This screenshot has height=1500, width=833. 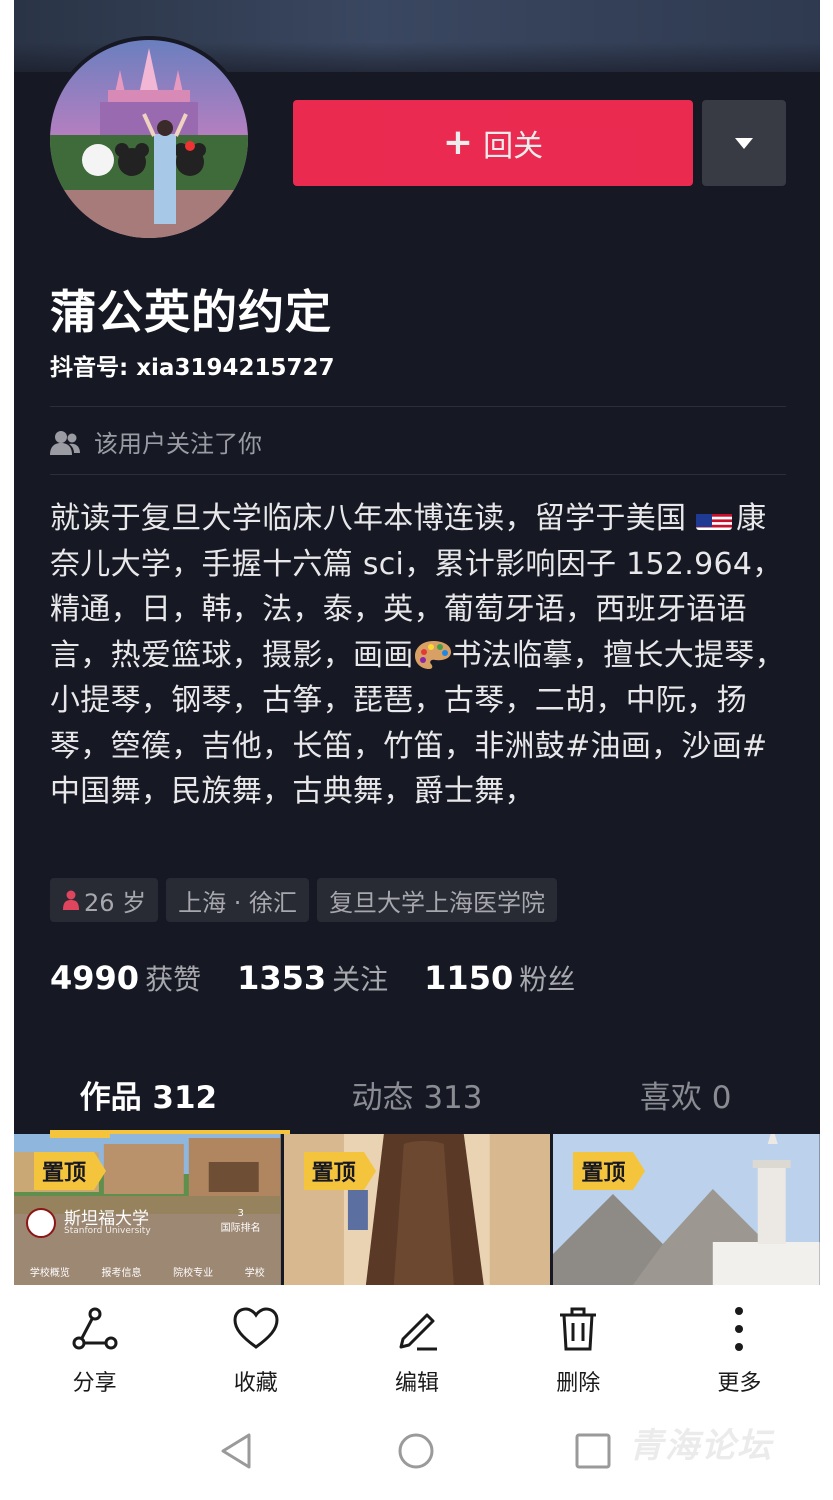 I want to click on follow-back-button: + 回关, so click(x=493, y=143).